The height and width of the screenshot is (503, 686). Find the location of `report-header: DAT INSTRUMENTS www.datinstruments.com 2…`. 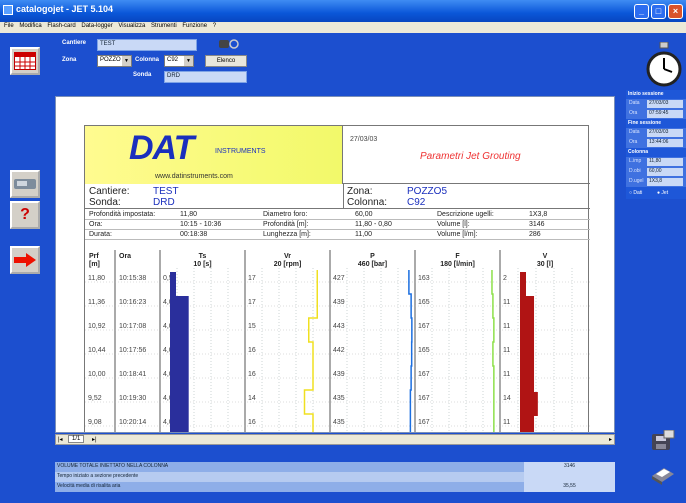

report-header: DAT INSTRUMENTS www.datinstruments.com 2… is located at coordinates (337, 155).